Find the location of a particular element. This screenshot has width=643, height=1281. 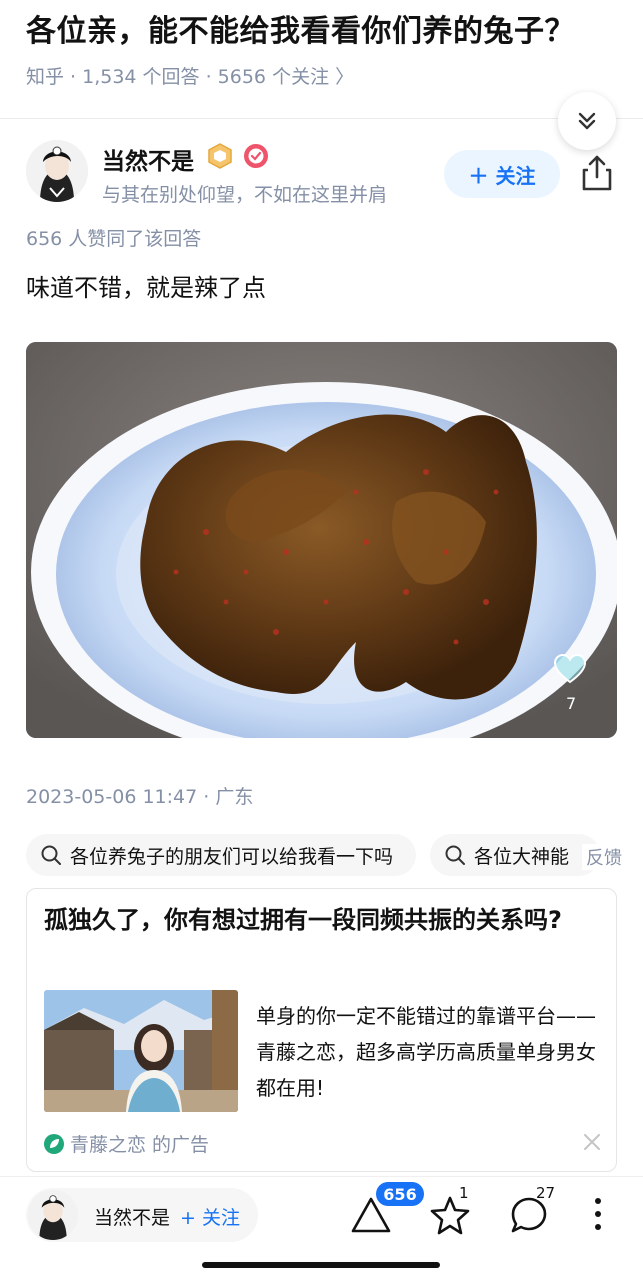

home-indicator is located at coordinates (321, 1265).